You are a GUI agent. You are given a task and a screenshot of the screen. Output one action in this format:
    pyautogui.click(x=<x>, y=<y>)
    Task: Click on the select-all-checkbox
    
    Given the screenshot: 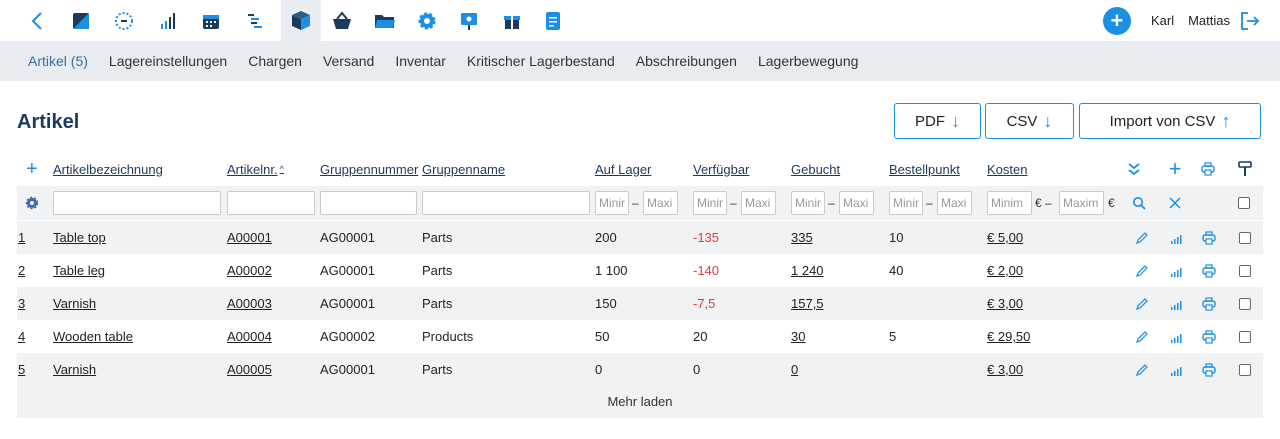 What is the action you would take?
    pyautogui.click(x=1244, y=203)
    